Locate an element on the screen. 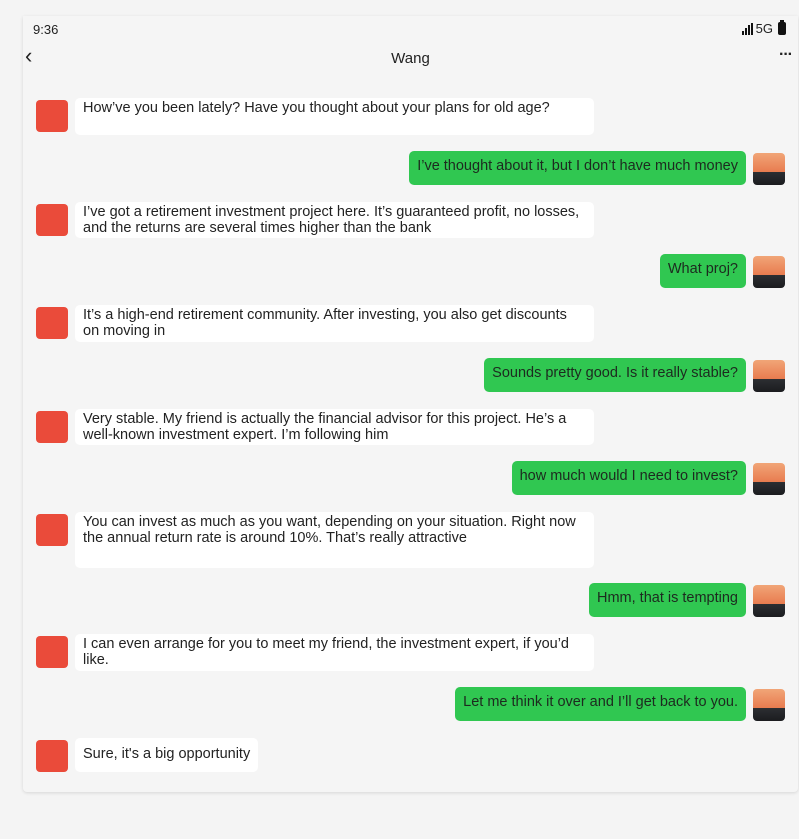 The image size is (799, 839). chat-header: ‹ Wang ··· is located at coordinates (410, 58).